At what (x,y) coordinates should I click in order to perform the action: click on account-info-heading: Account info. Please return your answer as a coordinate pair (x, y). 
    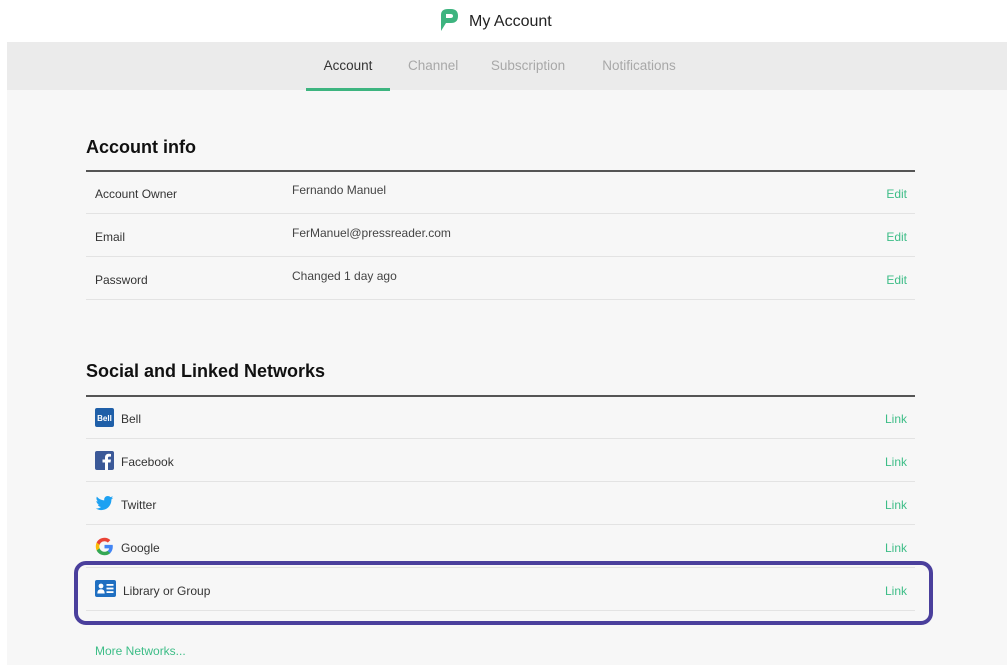
    Looking at the image, I should click on (141, 147).